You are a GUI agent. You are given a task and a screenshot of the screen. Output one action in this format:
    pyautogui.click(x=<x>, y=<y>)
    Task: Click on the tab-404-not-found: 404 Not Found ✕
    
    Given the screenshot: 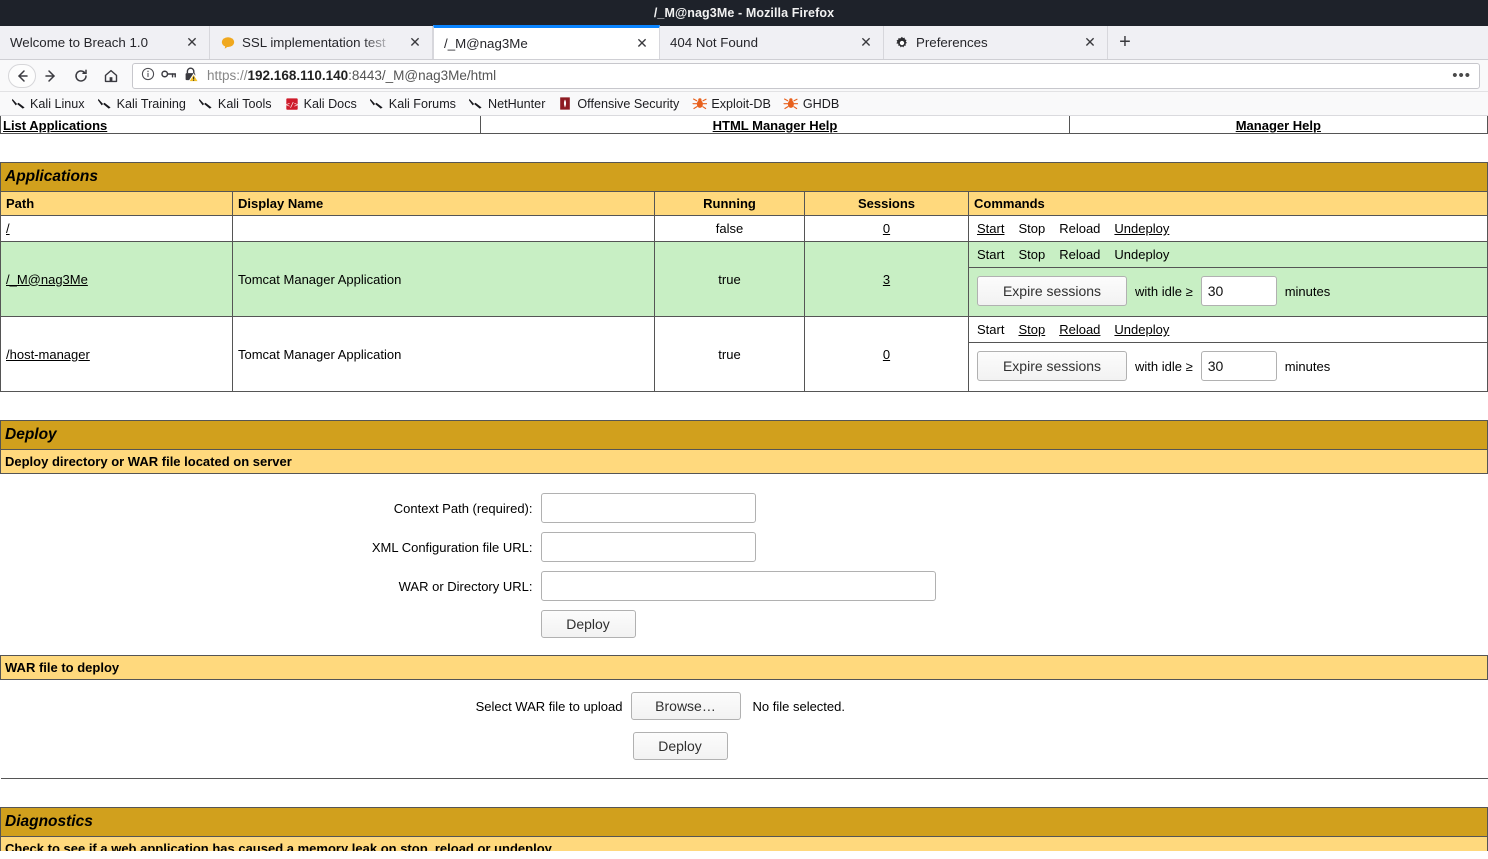 What is the action you would take?
    pyautogui.click(x=772, y=42)
    